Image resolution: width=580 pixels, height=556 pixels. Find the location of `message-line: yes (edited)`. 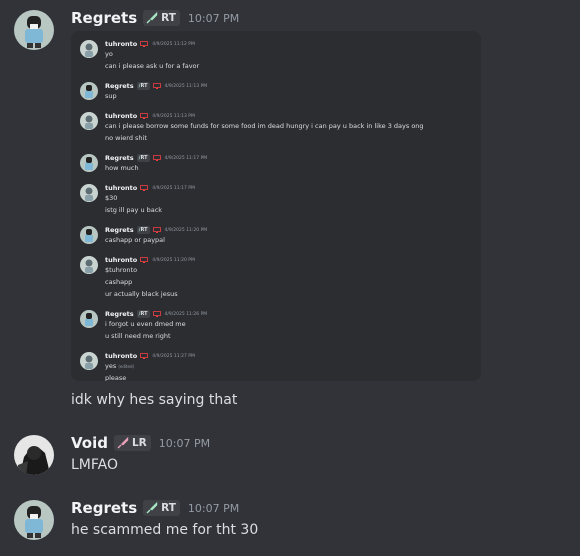

message-line: yes (edited) is located at coordinates (120, 366).